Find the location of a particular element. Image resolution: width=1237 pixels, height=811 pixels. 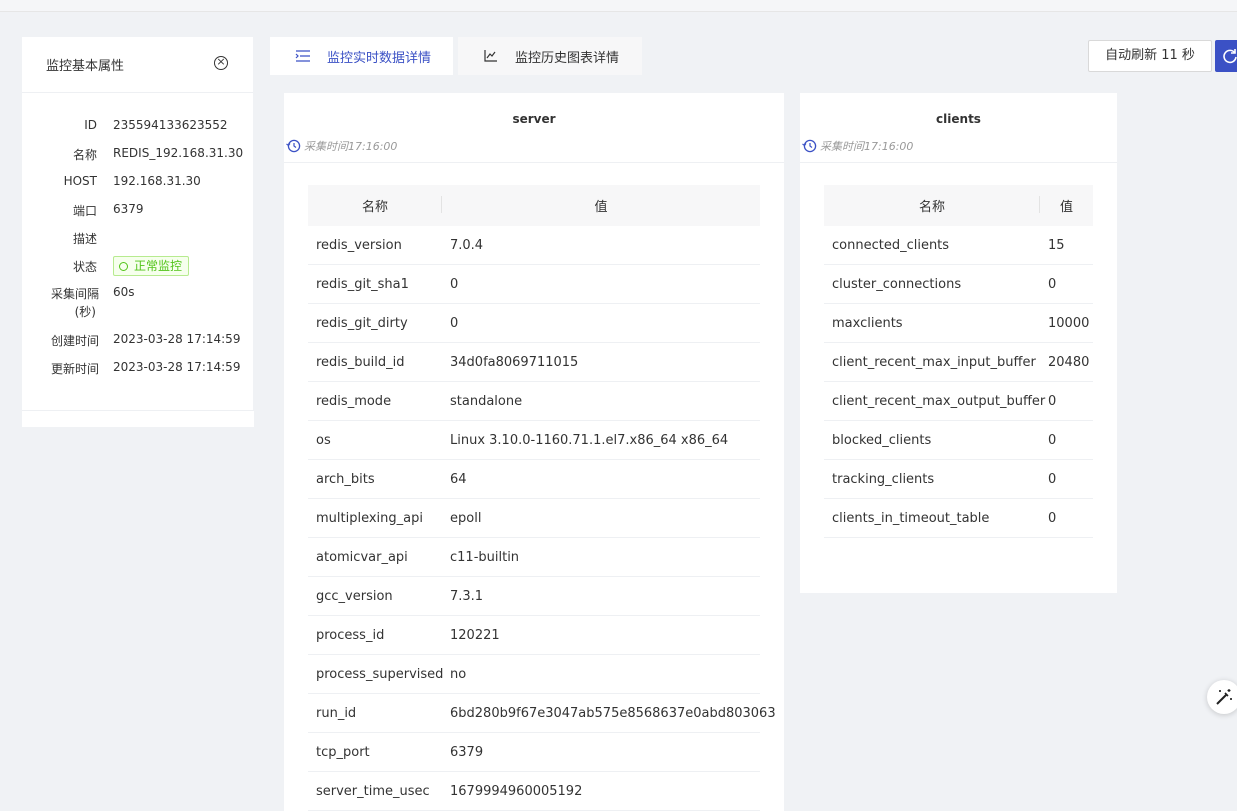

magic-tools-button is located at coordinates (1222, 697).